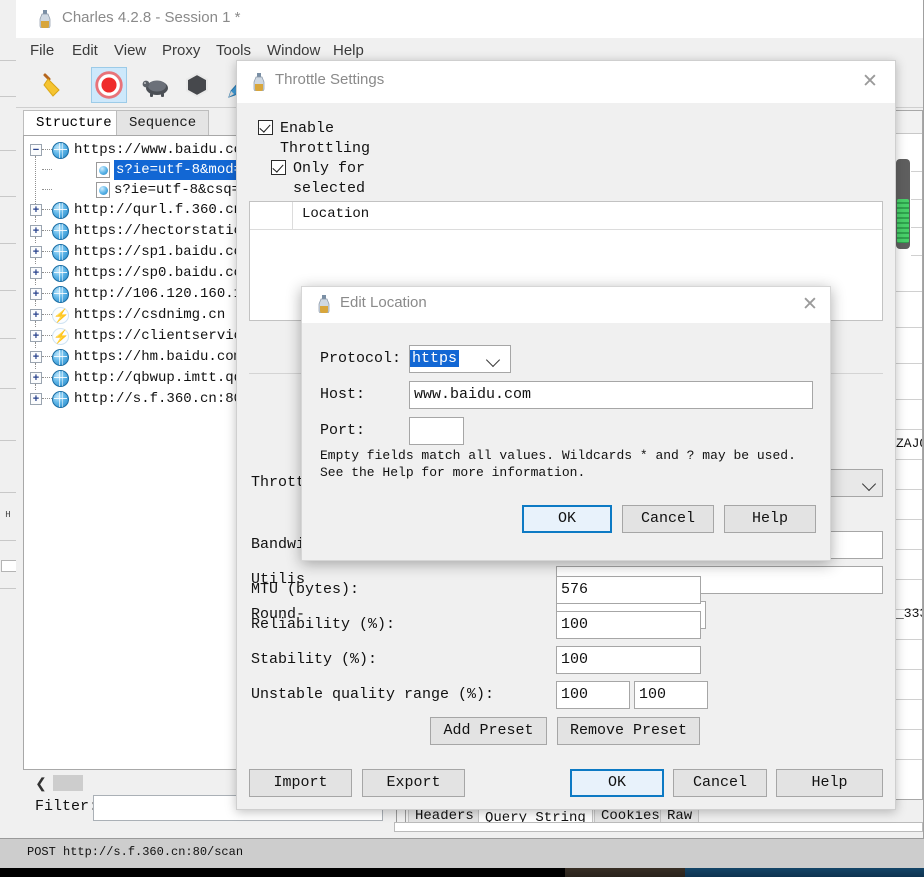 This screenshot has height=877, width=924. What do you see at coordinates (413, 783) in the screenshot?
I see `export-button: Export` at bounding box center [413, 783].